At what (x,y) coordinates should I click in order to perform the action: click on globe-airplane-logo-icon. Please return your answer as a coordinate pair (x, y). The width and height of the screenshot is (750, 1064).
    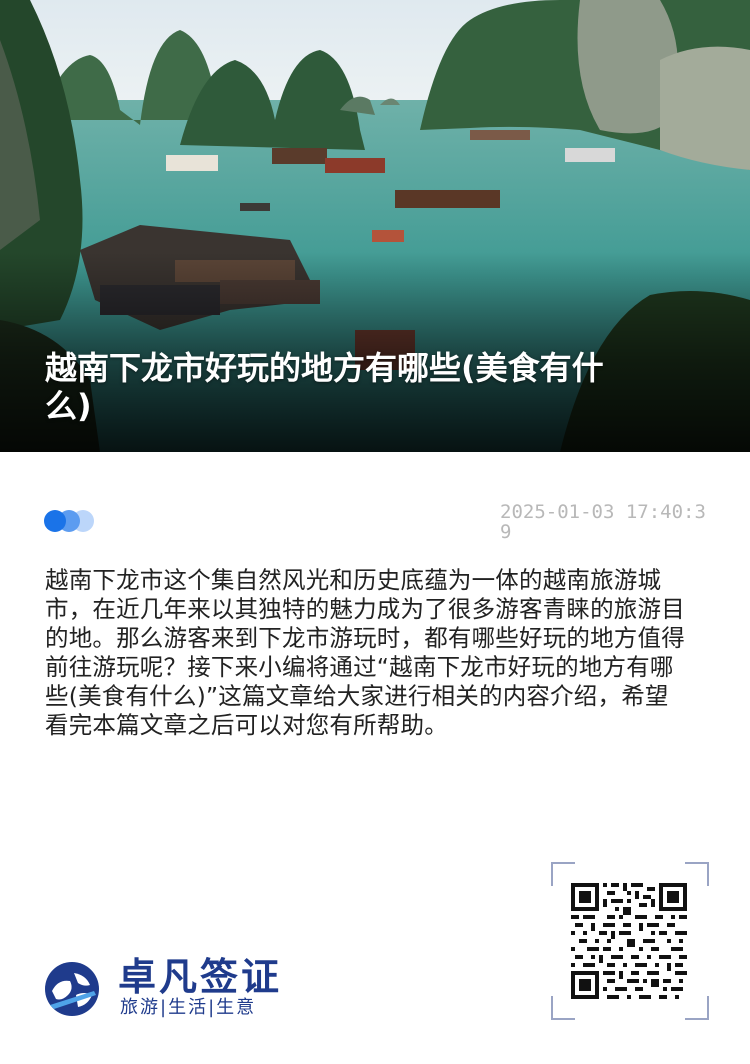
    Looking at the image, I should click on (72, 989).